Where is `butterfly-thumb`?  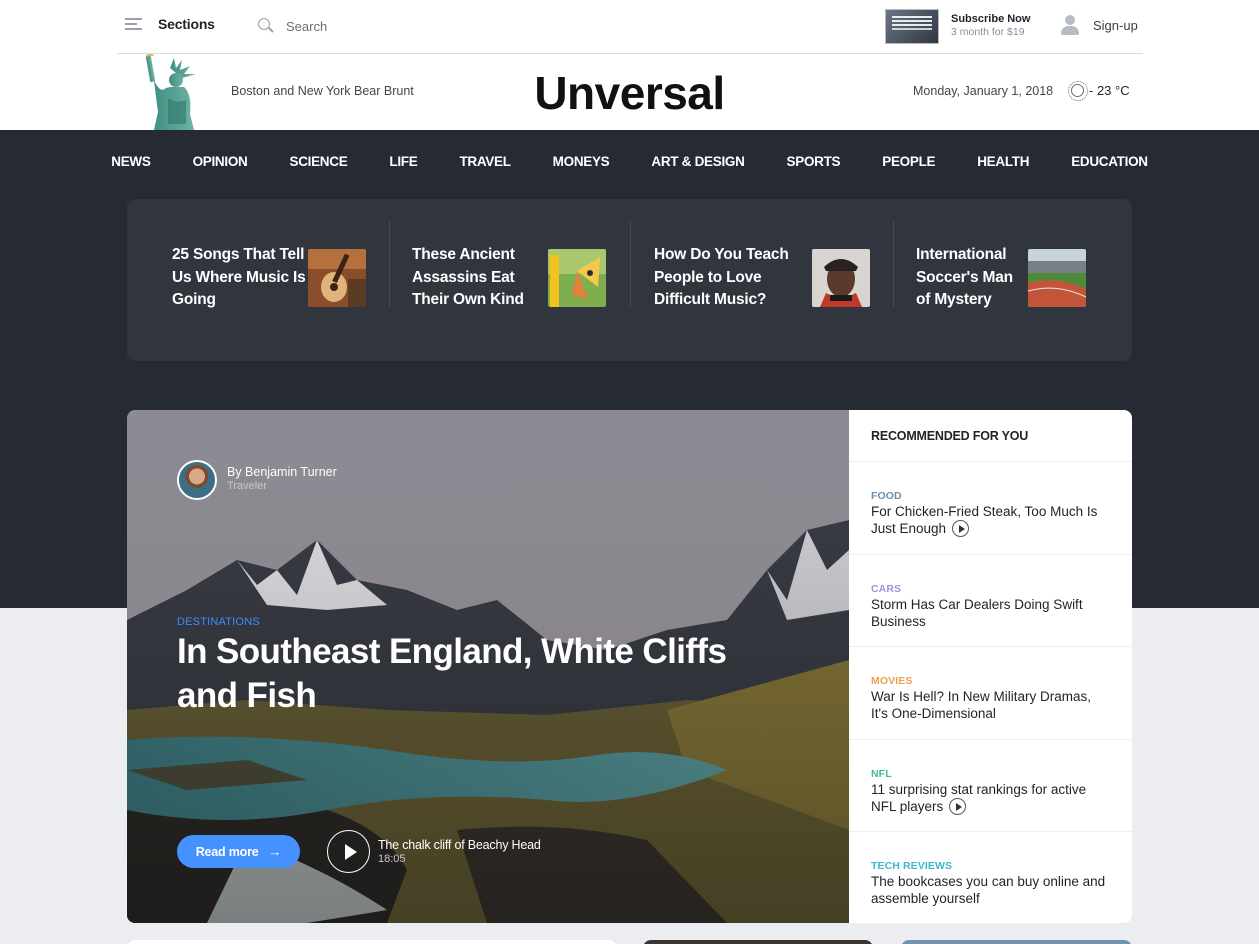
butterfly-thumb is located at coordinates (577, 278).